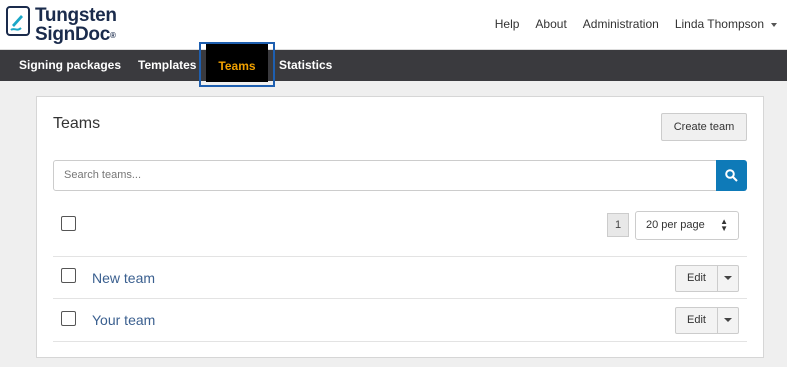 This screenshot has width=787, height=367. Describe the element at coordinates (237, 64) in the screenshot. I see `active-tab-highlight` at that location.